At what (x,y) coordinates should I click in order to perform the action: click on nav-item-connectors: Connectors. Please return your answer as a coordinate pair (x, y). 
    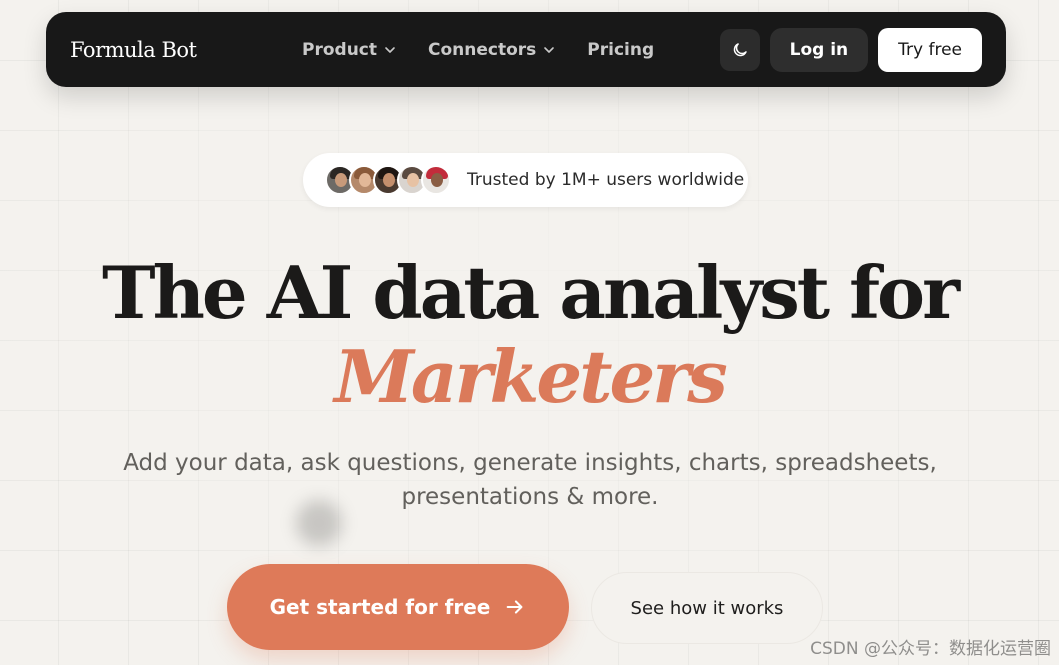
    Looking at the image, I should click on (491, 50).